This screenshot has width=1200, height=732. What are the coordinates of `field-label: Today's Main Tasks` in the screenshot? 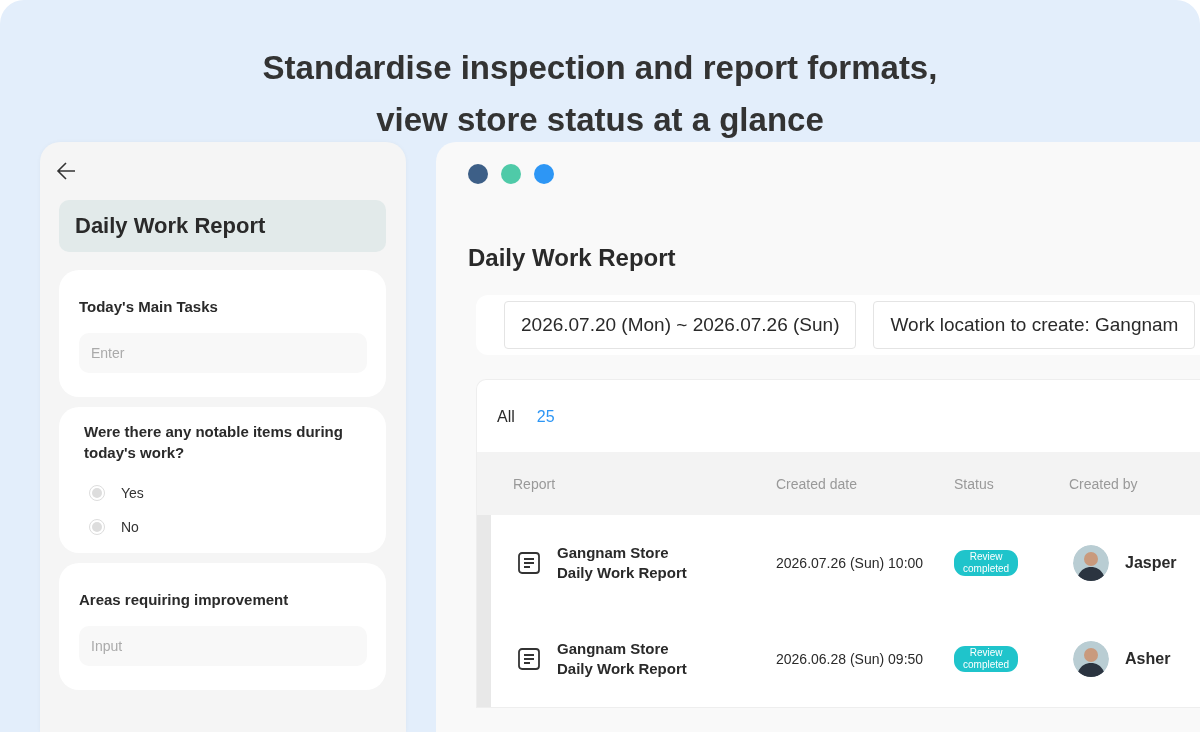 It's located at (149, 307).